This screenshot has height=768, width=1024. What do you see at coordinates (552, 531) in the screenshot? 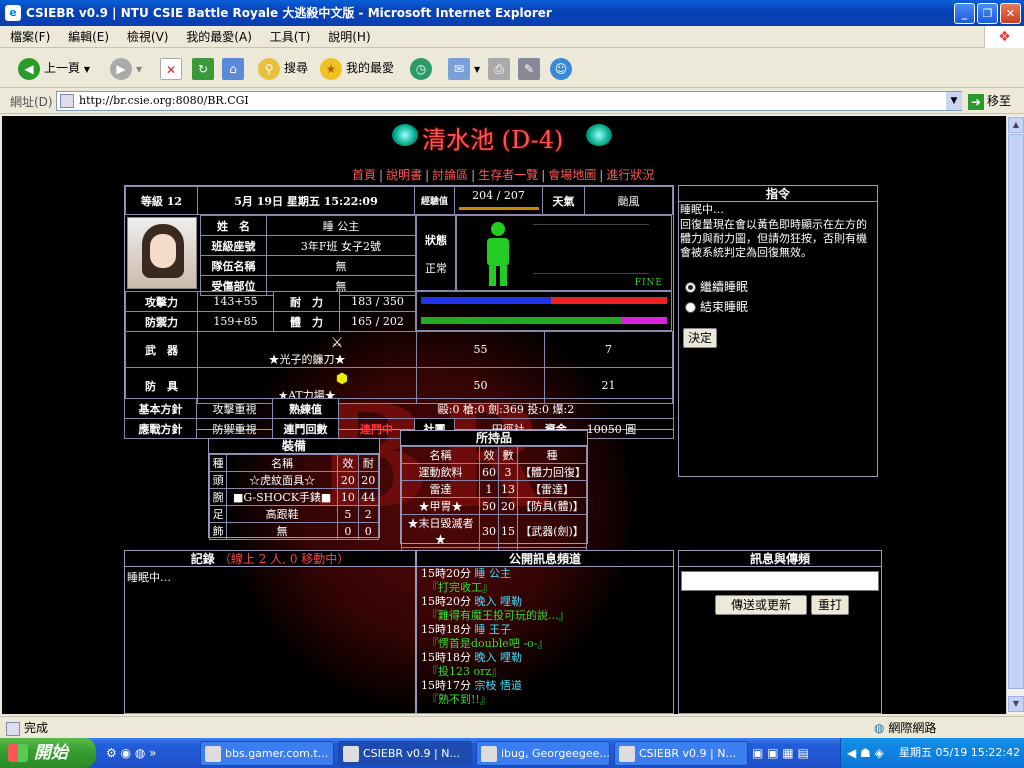
I see `item-cell: 【武器(劍)】` at bounding box center [552, 531].